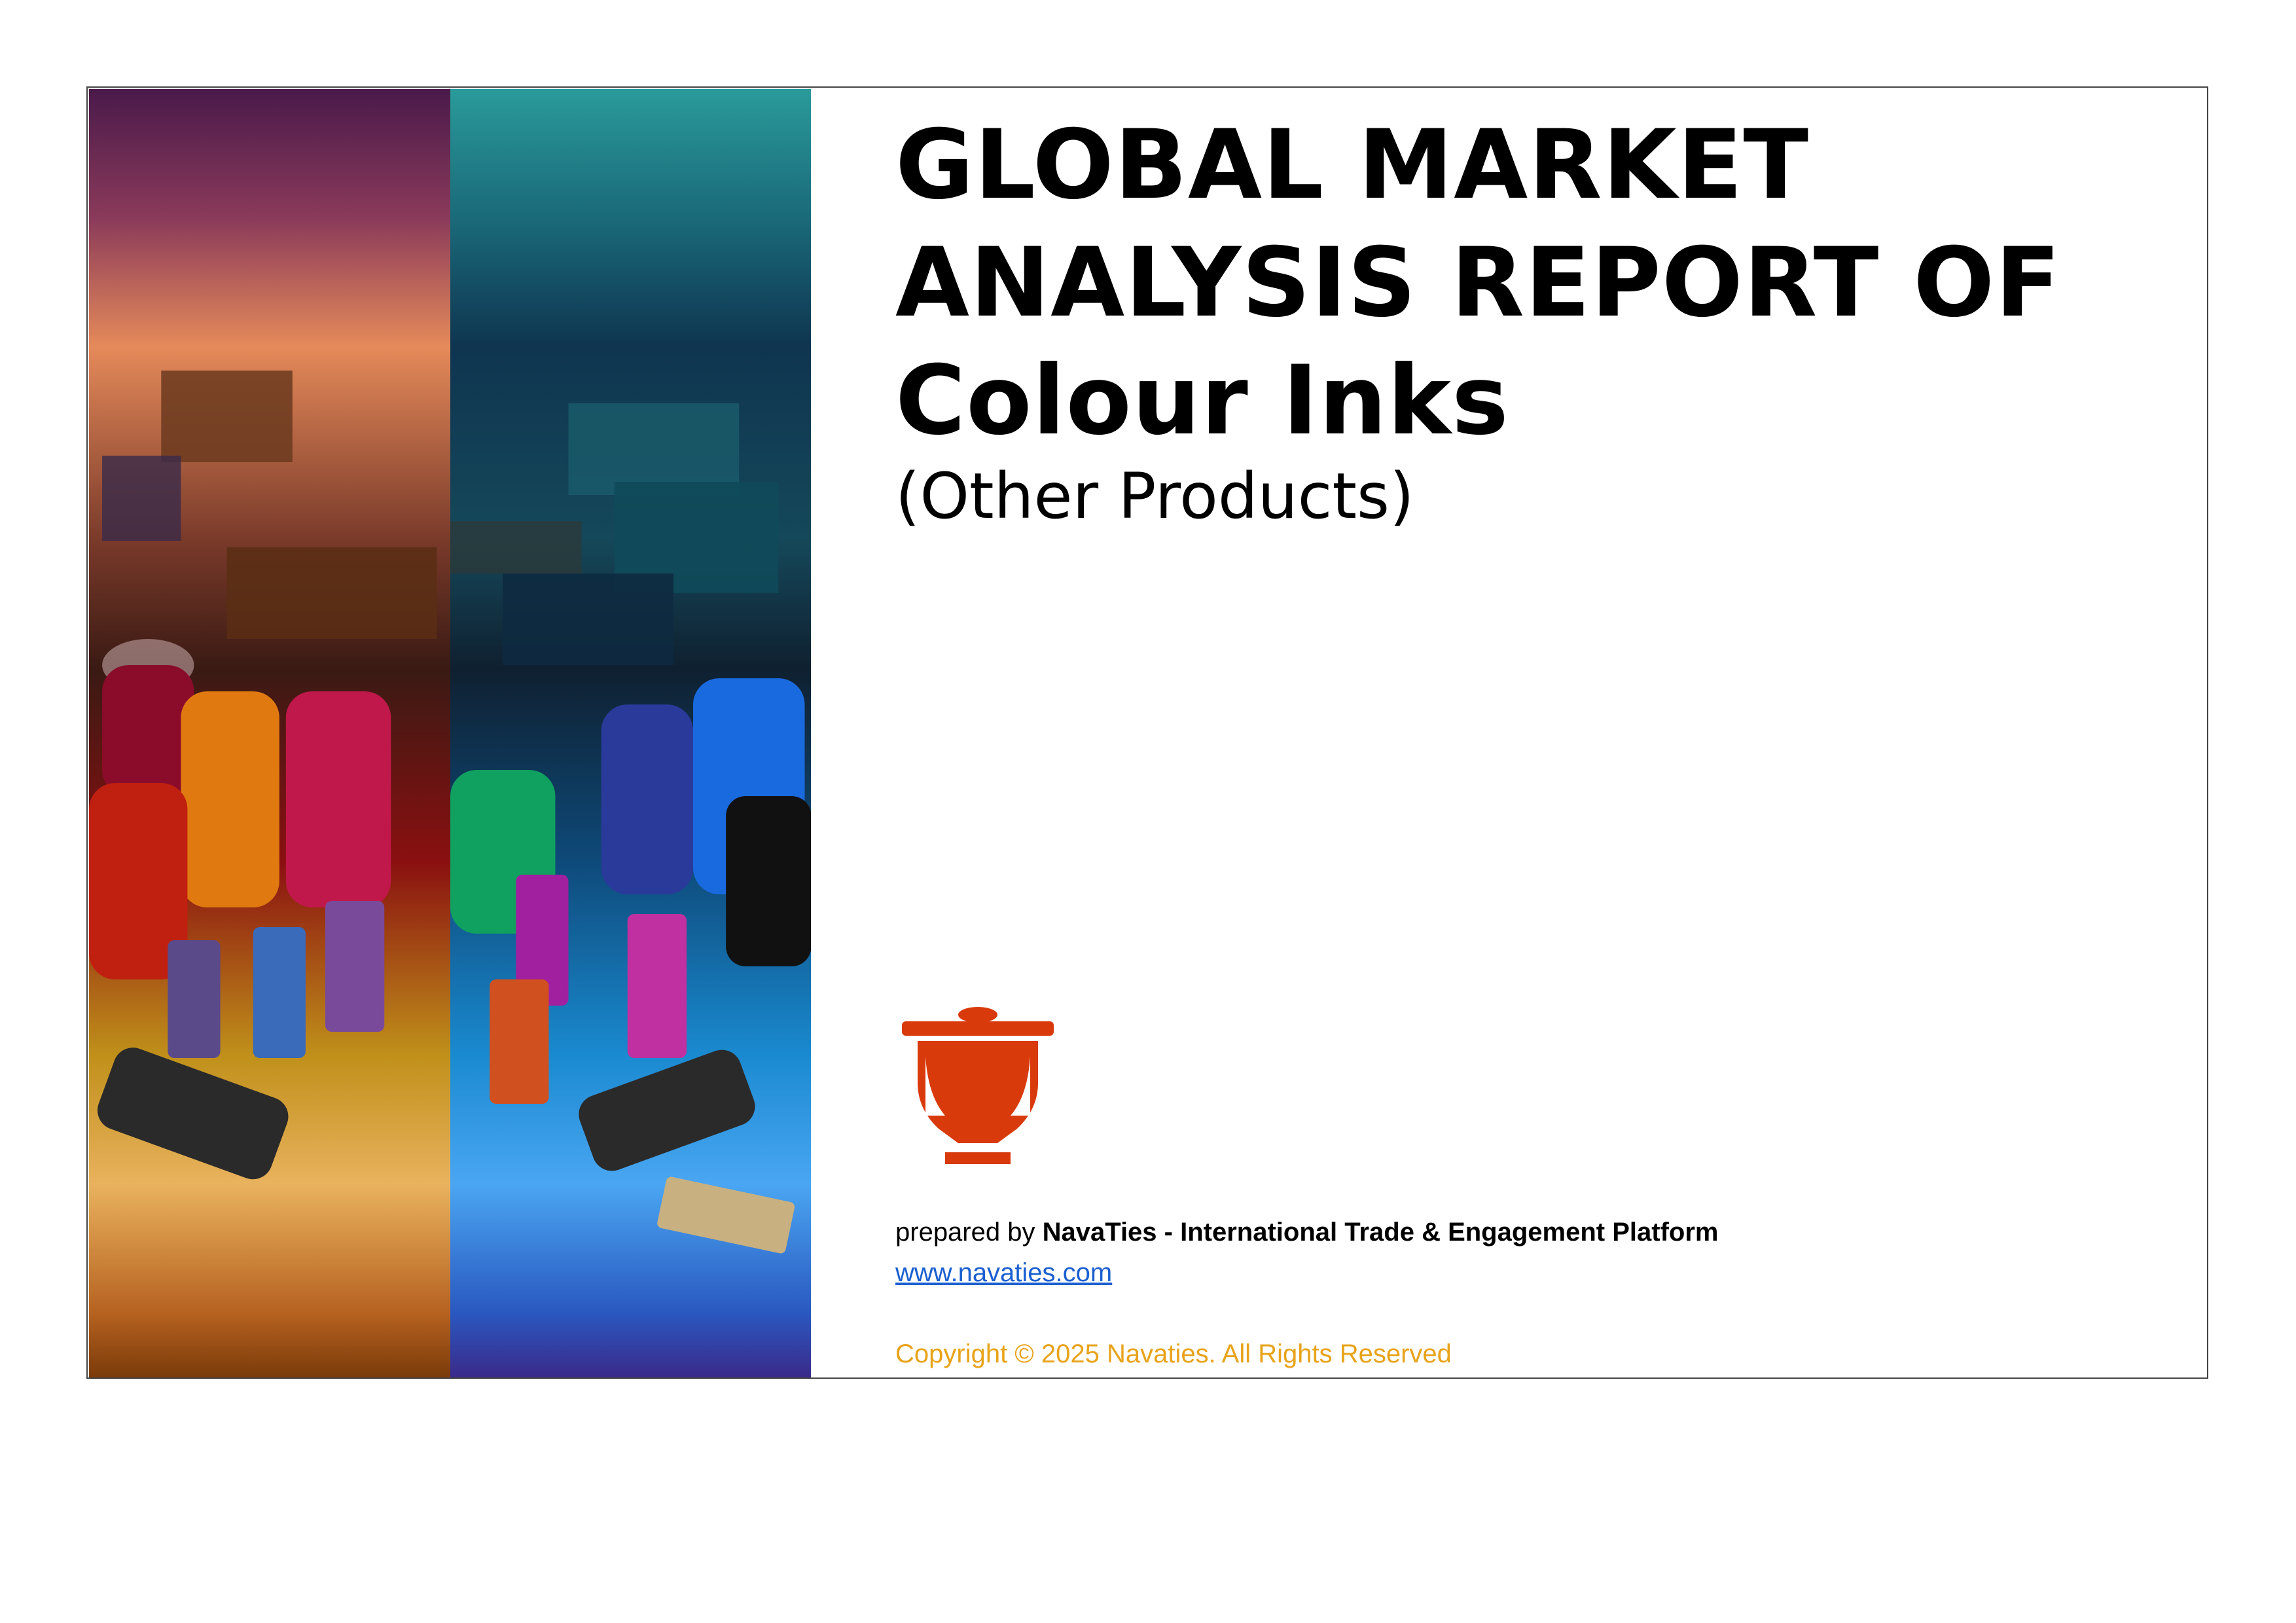  I want to click on title-line-1: GLOBAL MARKET, so click(1352, 165).